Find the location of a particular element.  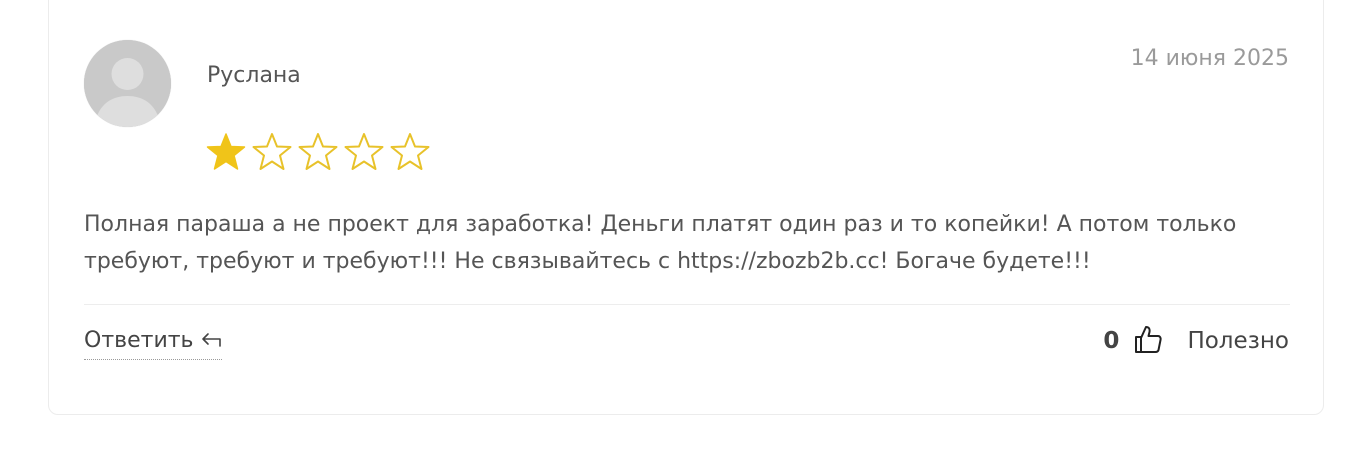

useful-block: 0 Полезно is located at coordinates (1196, 341).